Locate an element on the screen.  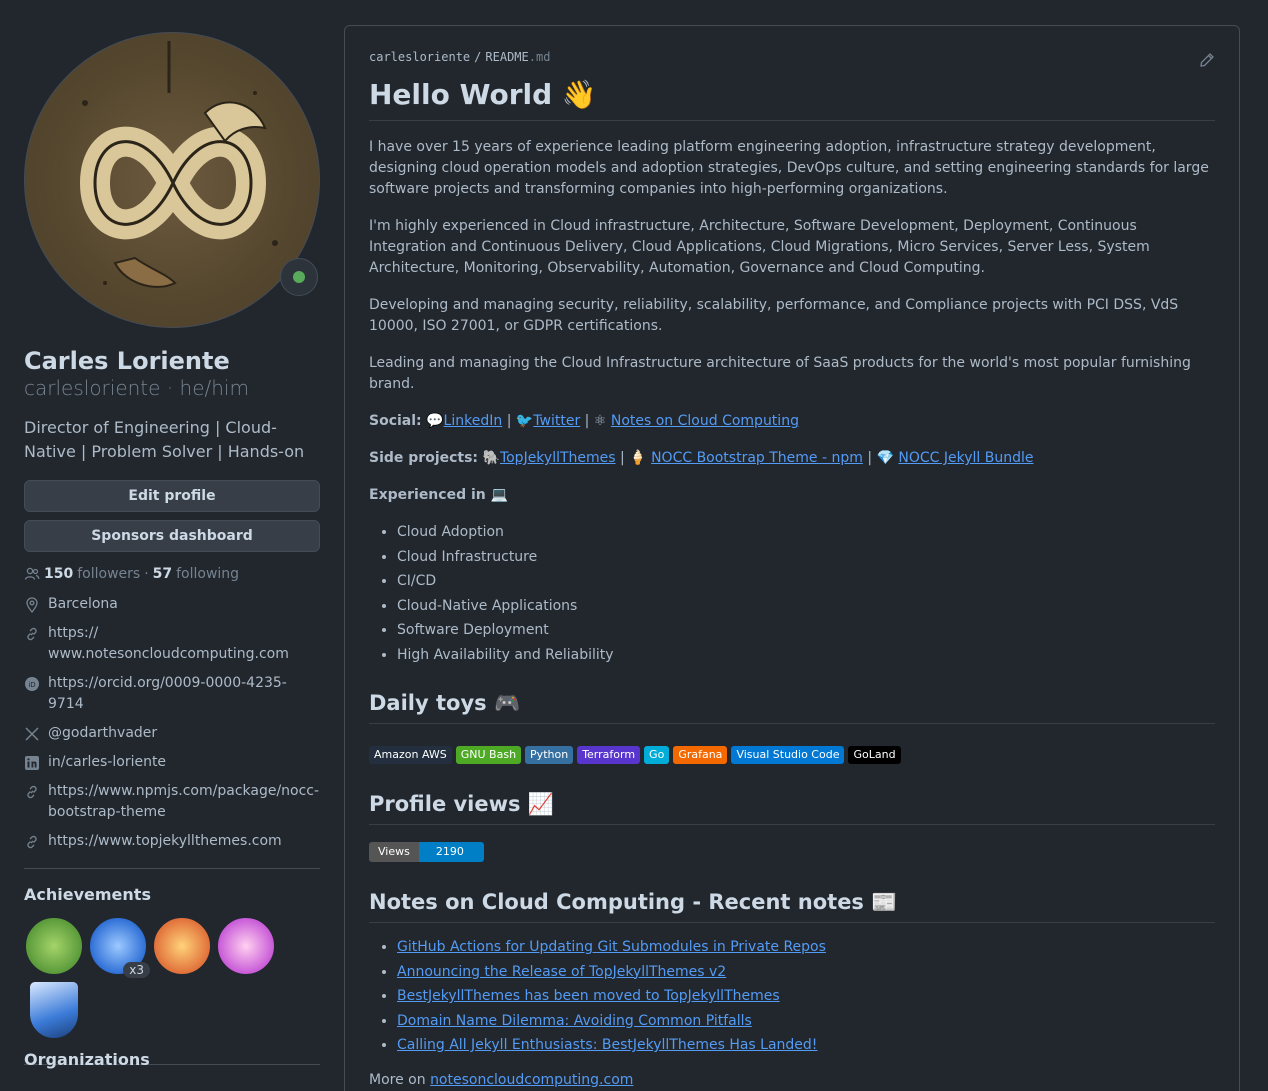
achievement-pull-shark-icon: x3 is located at coordinates (119, 947).